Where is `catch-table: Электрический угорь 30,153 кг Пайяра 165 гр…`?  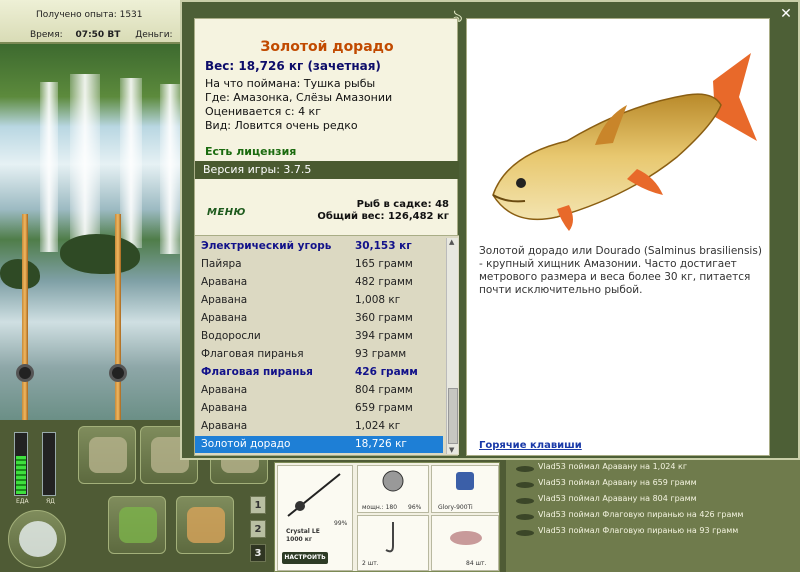
catch-table: Электрический угорь 30,153 кг Пайяра 165 гр… is located at coordinates (327, 345).